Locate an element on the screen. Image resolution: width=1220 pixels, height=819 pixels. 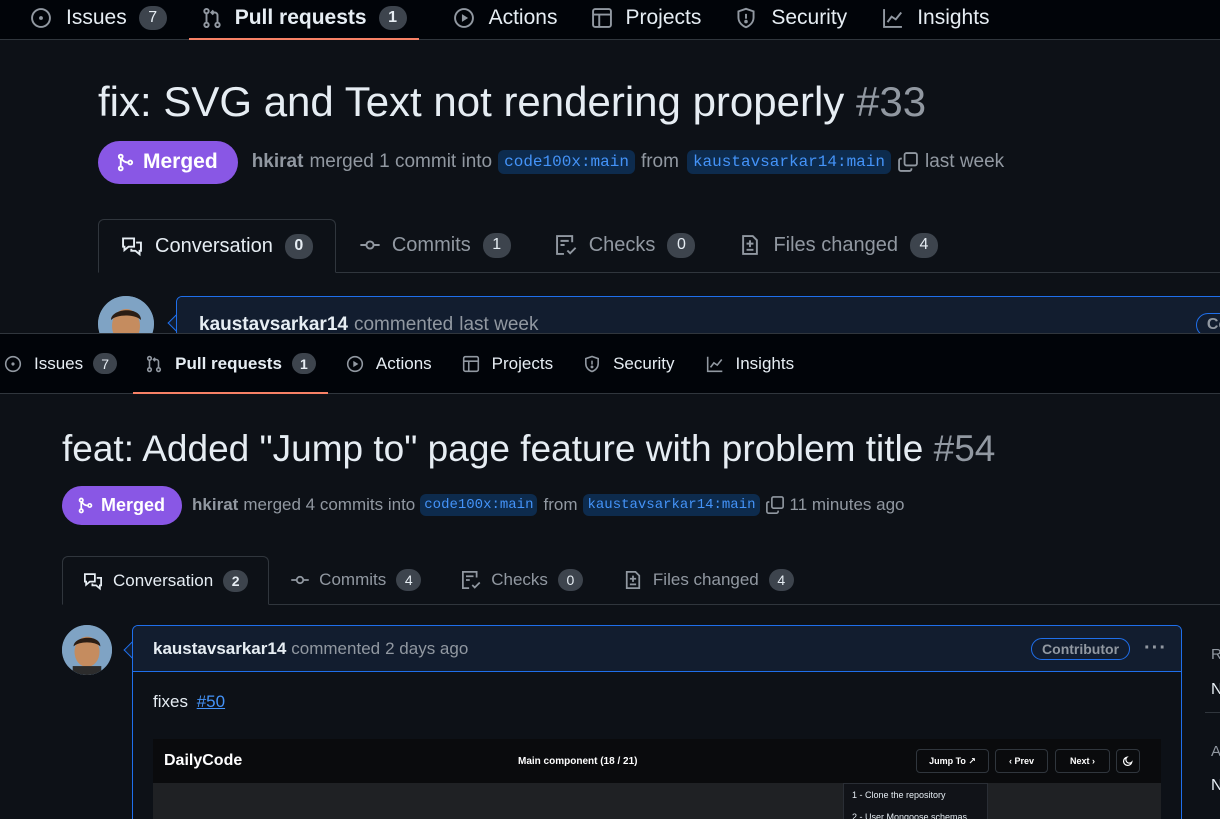
contributor-badge: Contri is located at coordinates (1208, 323).